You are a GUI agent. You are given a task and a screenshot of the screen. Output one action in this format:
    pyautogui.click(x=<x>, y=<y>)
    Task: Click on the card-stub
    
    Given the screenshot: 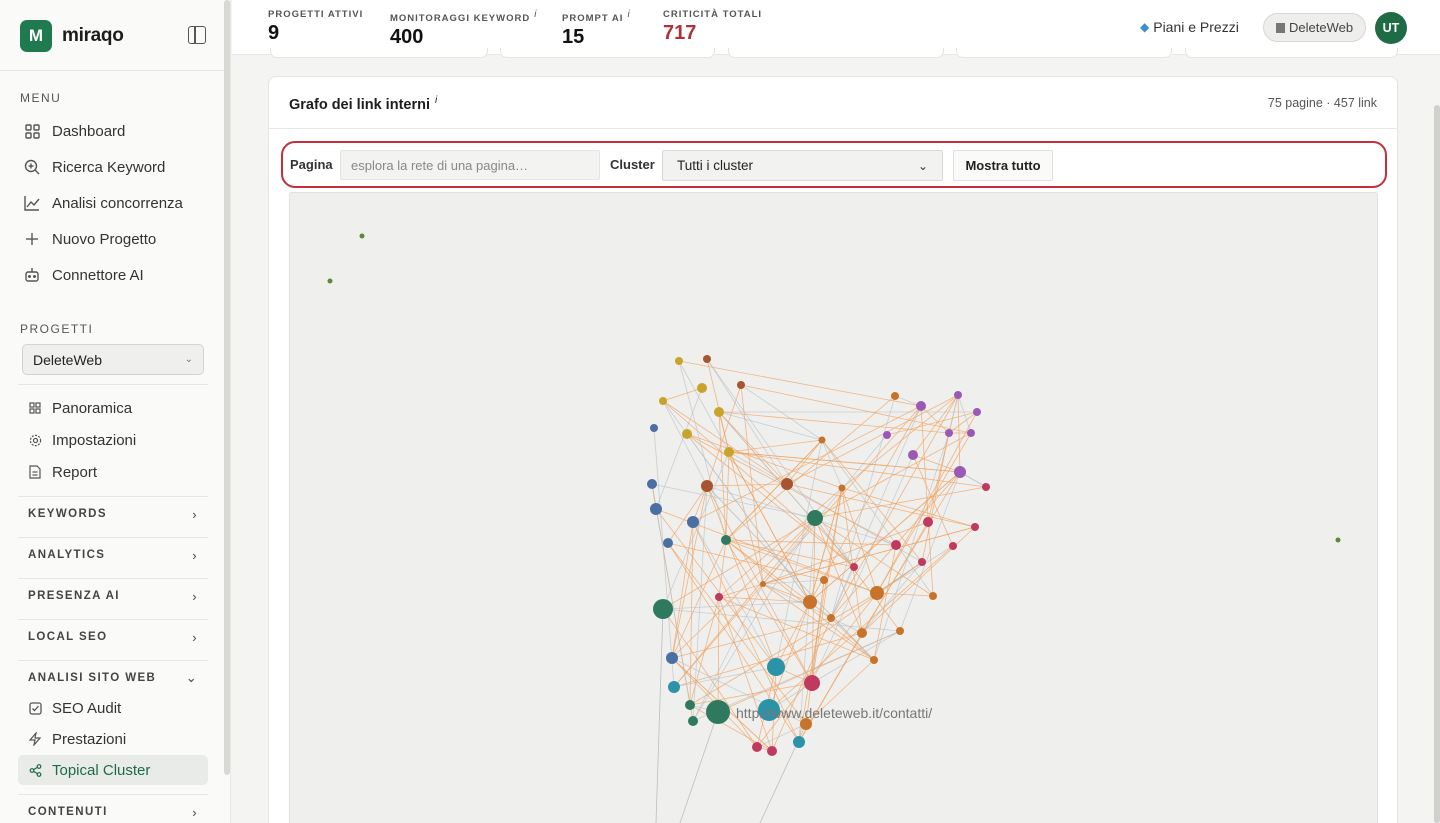 What is the action you would take?
    pyautogui.click(x=1064, y=53)
    